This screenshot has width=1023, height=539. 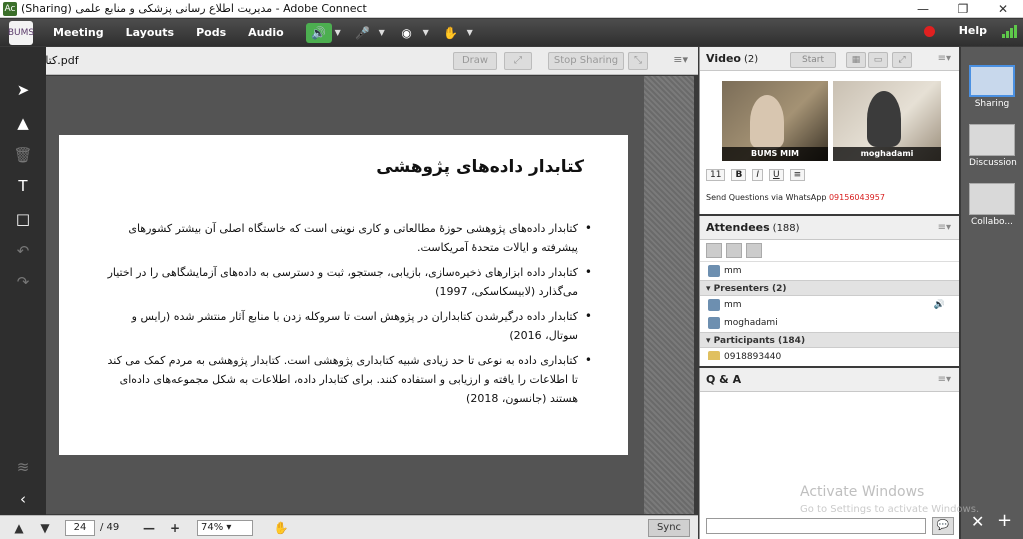 I want to click on zoom-out-icon: —, so click(x=149, y=528).